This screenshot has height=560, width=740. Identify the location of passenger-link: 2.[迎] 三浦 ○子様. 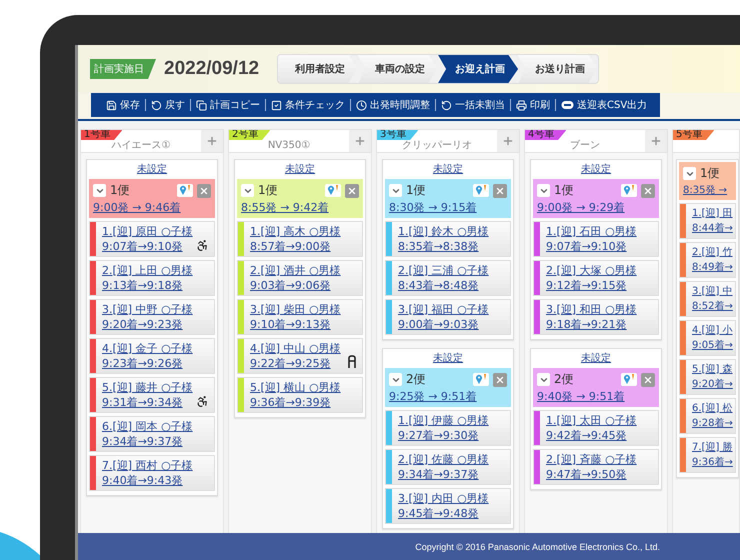
(443, 271).